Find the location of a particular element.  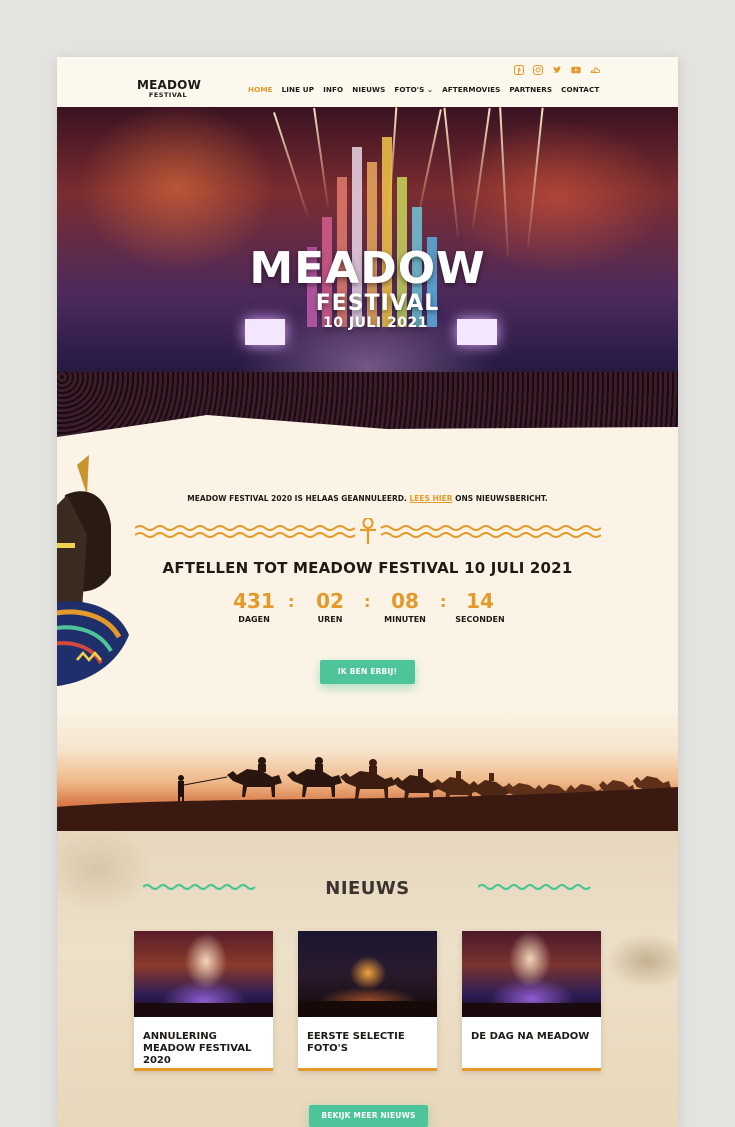

nav-item-nieuws: NIEUWS is located at coordinates (368, 89).